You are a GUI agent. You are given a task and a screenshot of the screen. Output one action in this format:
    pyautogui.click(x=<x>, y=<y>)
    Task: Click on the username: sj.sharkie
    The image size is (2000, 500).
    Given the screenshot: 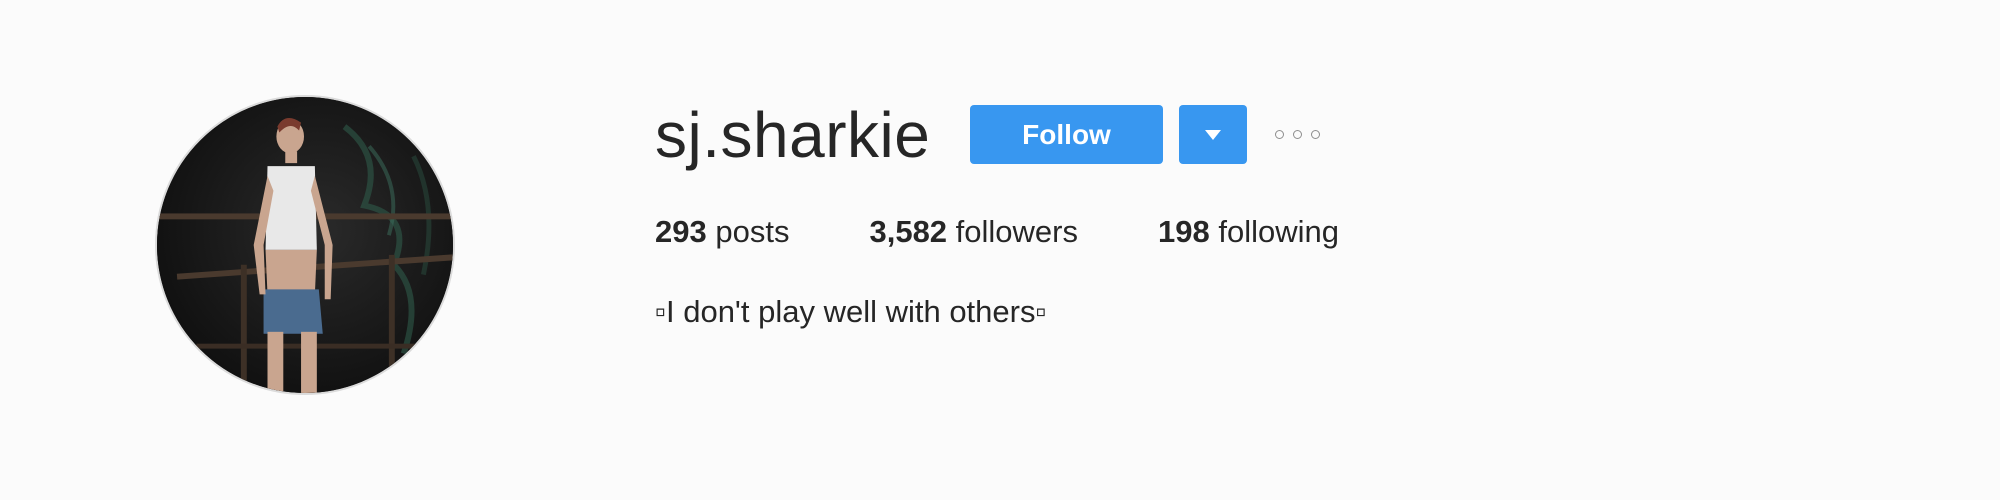 What is the action you would take?
    pyautogui.click(x=793, y=135)
    